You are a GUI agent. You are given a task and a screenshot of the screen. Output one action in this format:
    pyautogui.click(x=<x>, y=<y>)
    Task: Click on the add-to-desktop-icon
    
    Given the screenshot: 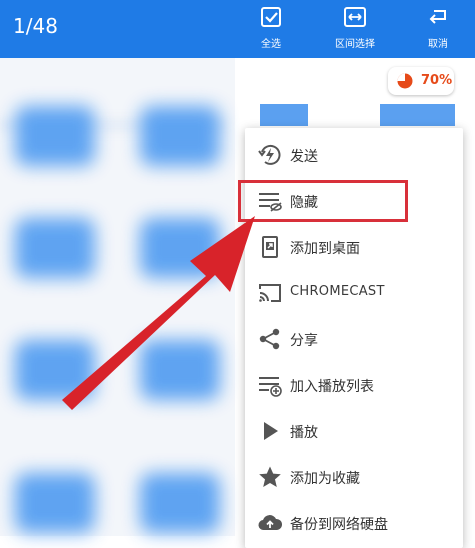 What is the action you would take?
    pyautogui.click(x=270, y=247)
    